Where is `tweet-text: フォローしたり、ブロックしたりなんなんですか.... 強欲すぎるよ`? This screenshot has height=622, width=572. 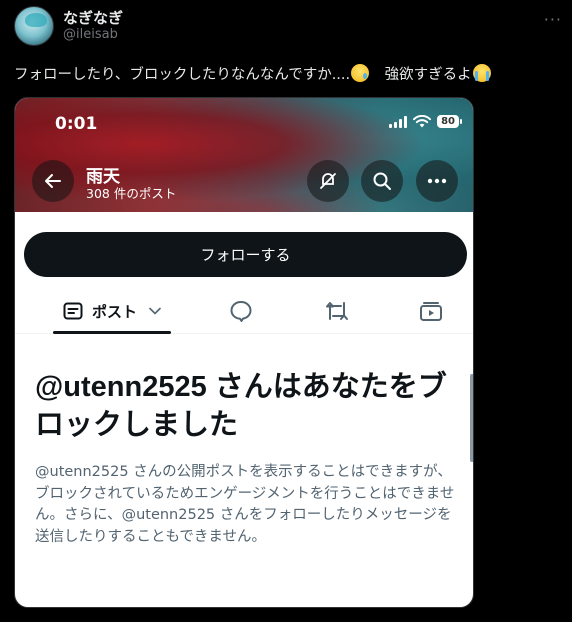 tweet-text: フォローしたり、ブロックしたりなんなんですか.... 強欲すぎるよ is located at coordinates (253, 73).